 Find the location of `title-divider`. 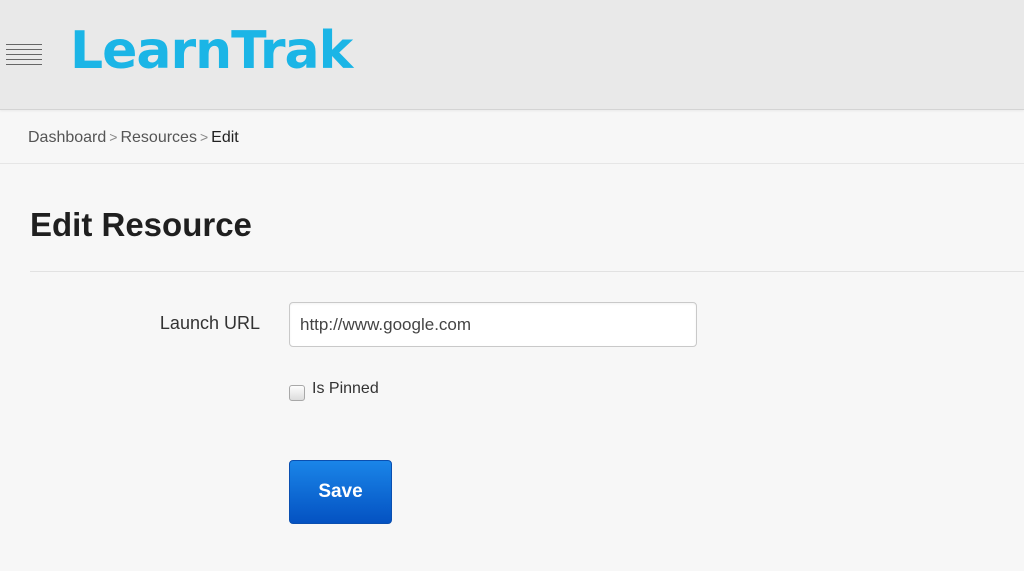

title-divider is located at coordinates (527, 271).